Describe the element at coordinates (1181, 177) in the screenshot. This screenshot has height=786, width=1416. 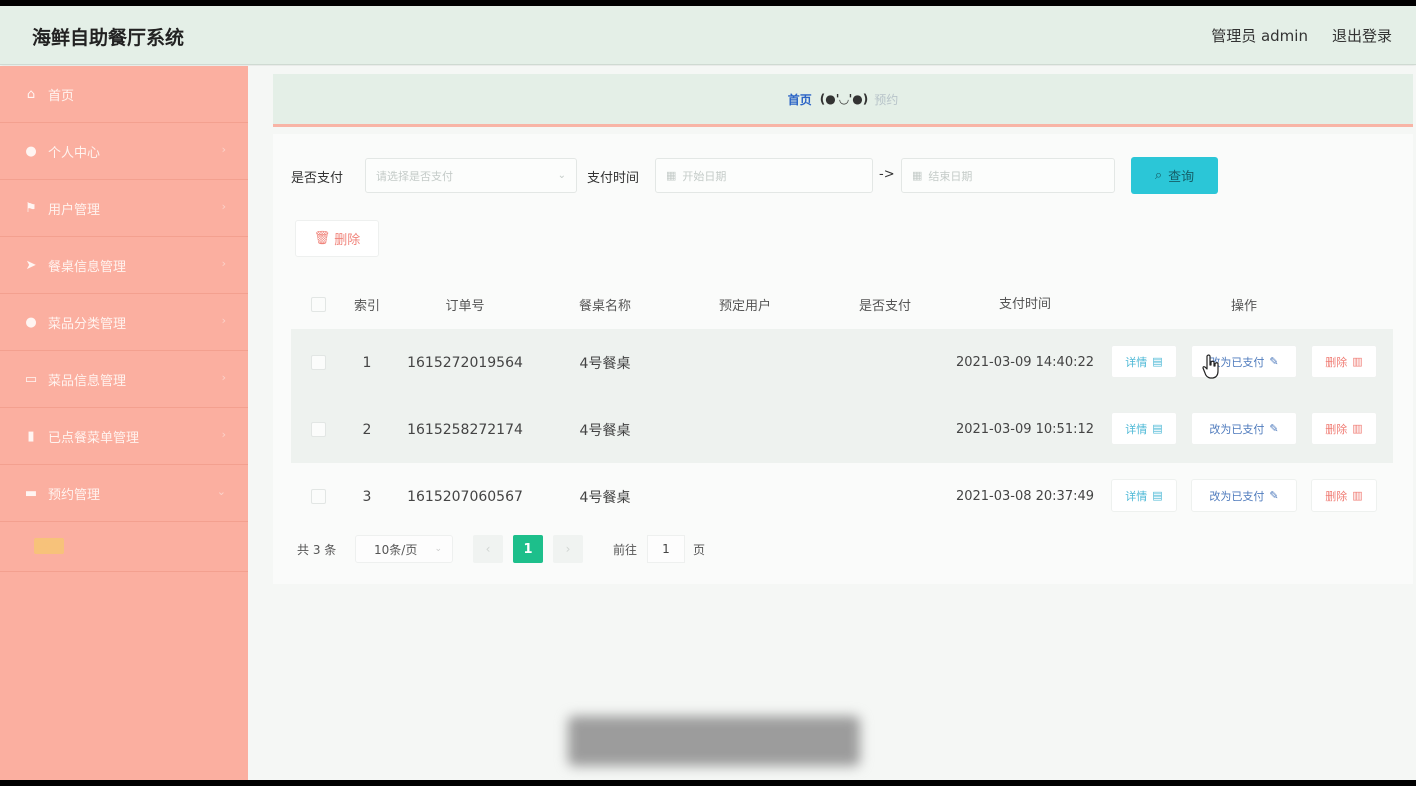
I see `query-button-label: 查询` at that location.